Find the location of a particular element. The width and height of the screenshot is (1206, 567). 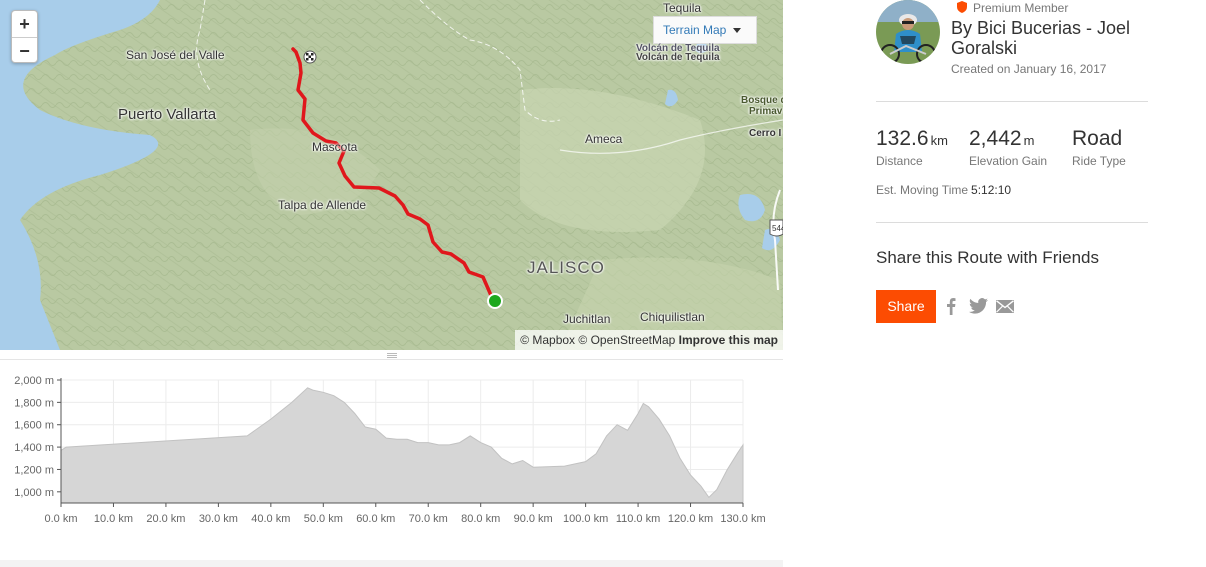

x-tick-label: 60.0 km is located at coordinates (375, 519).